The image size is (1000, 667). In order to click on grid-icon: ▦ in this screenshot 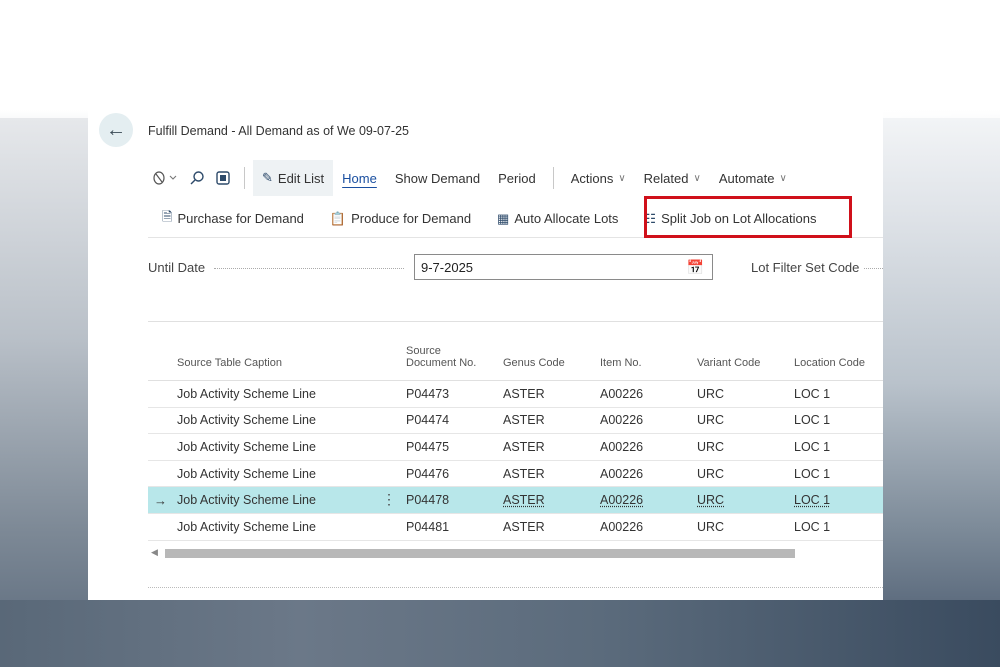, I will do `click(503, 218)`.